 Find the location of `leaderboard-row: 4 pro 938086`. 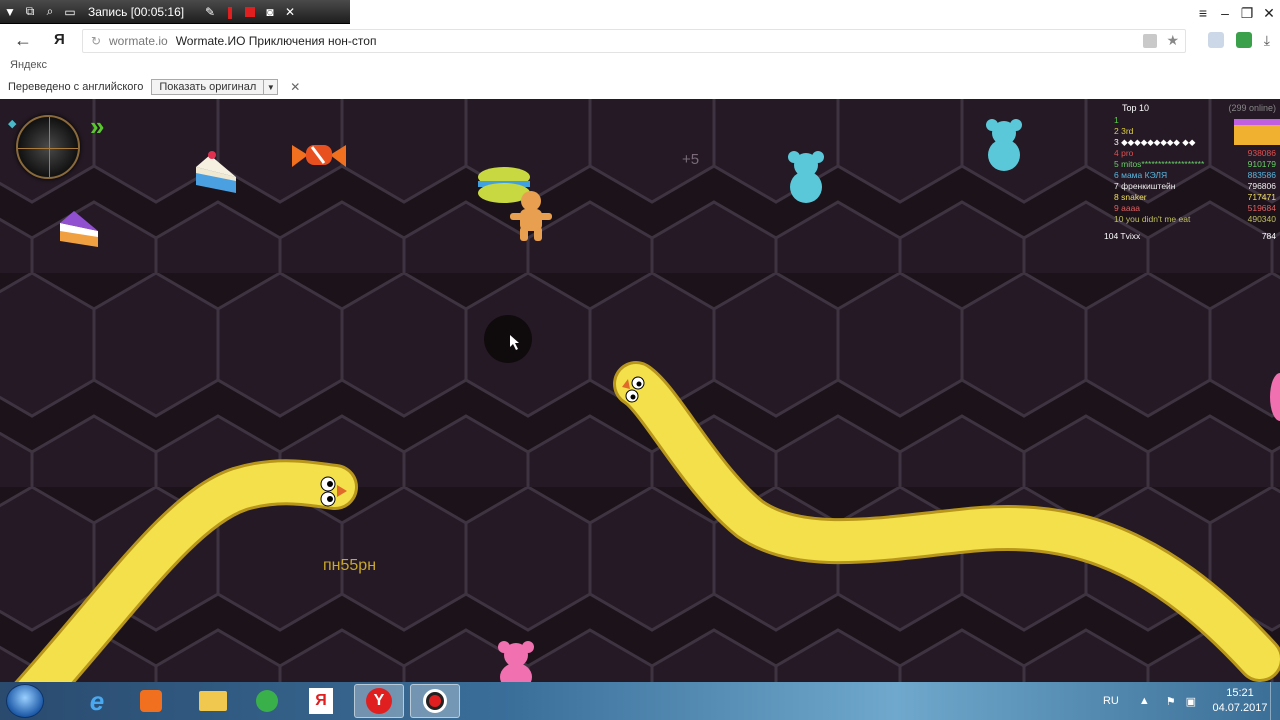

leaderboard-row: 4 pro 938086 is located at coordinates (1190, 153).